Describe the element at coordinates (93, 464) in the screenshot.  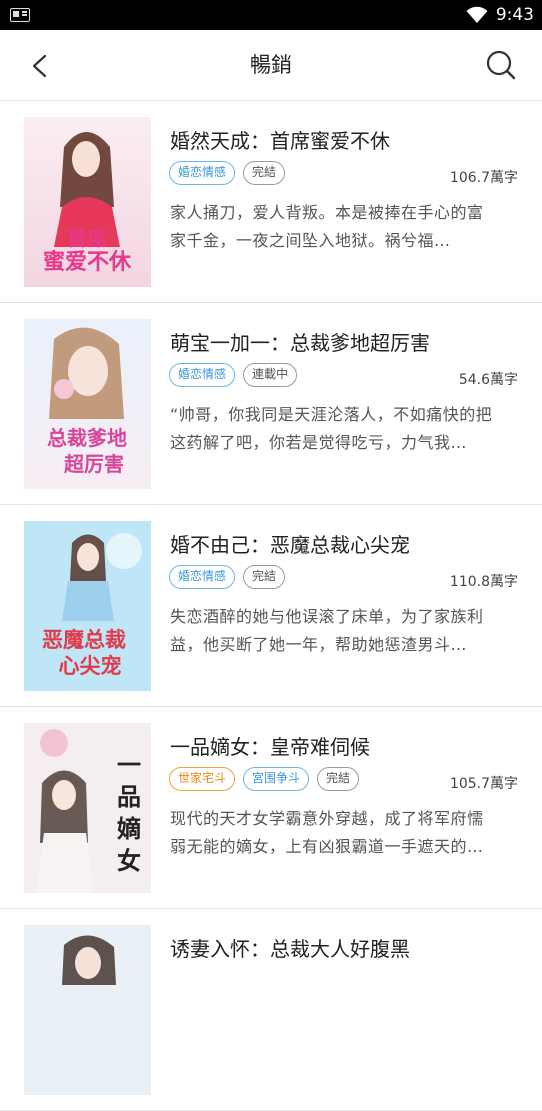
I see `svg-text: 超厉害` at that location.